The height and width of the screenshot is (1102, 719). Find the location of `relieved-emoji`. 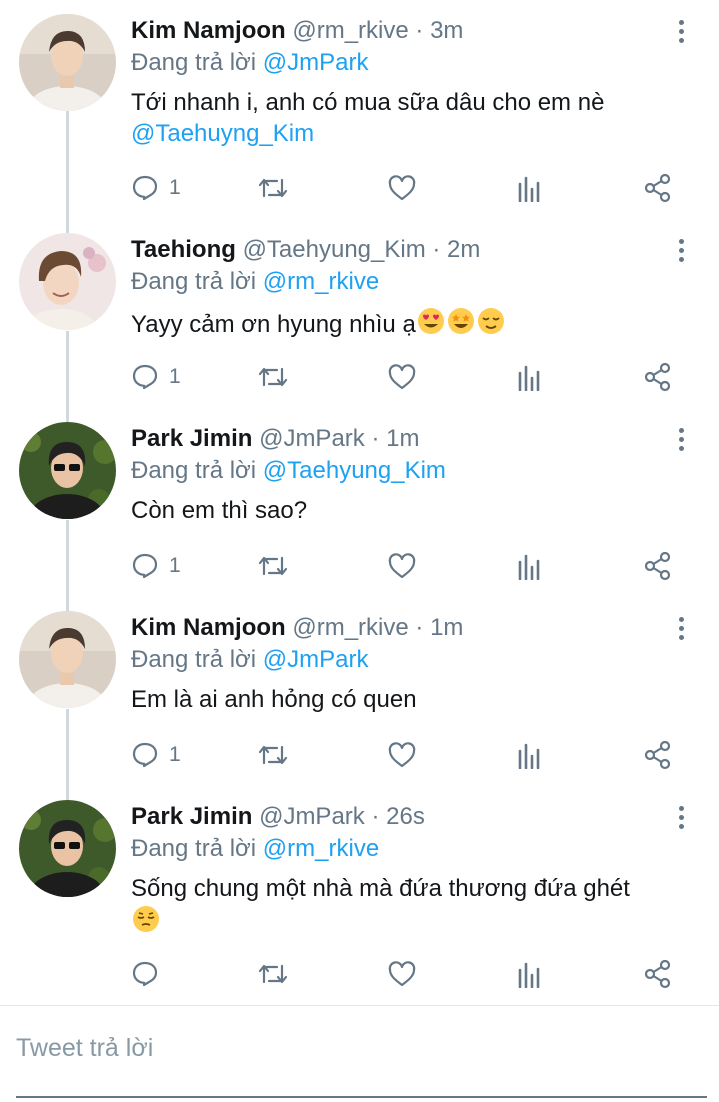

relieved-emoji is located at coordinates (491, 325).